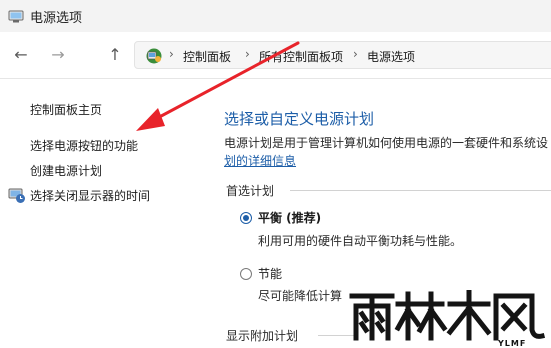 This screenshot has width=551, height=348. What do you see at coordinates (16, 195) in the screenshot?
I see `display-clock-icon` at bounding box center [16, 195].